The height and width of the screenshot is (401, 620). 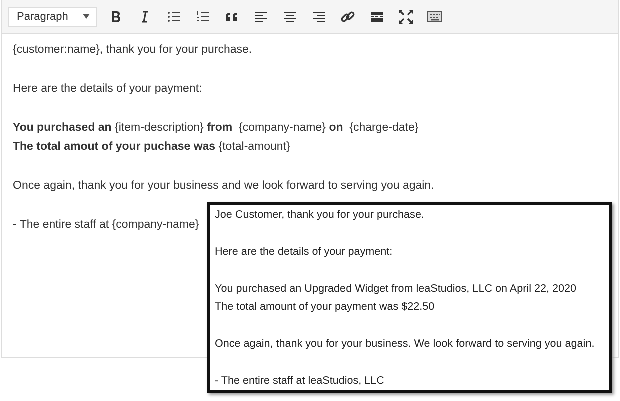 I want to click on preview-text: Joe Customer, thank you for your purchase., so click(x=319, y=215).